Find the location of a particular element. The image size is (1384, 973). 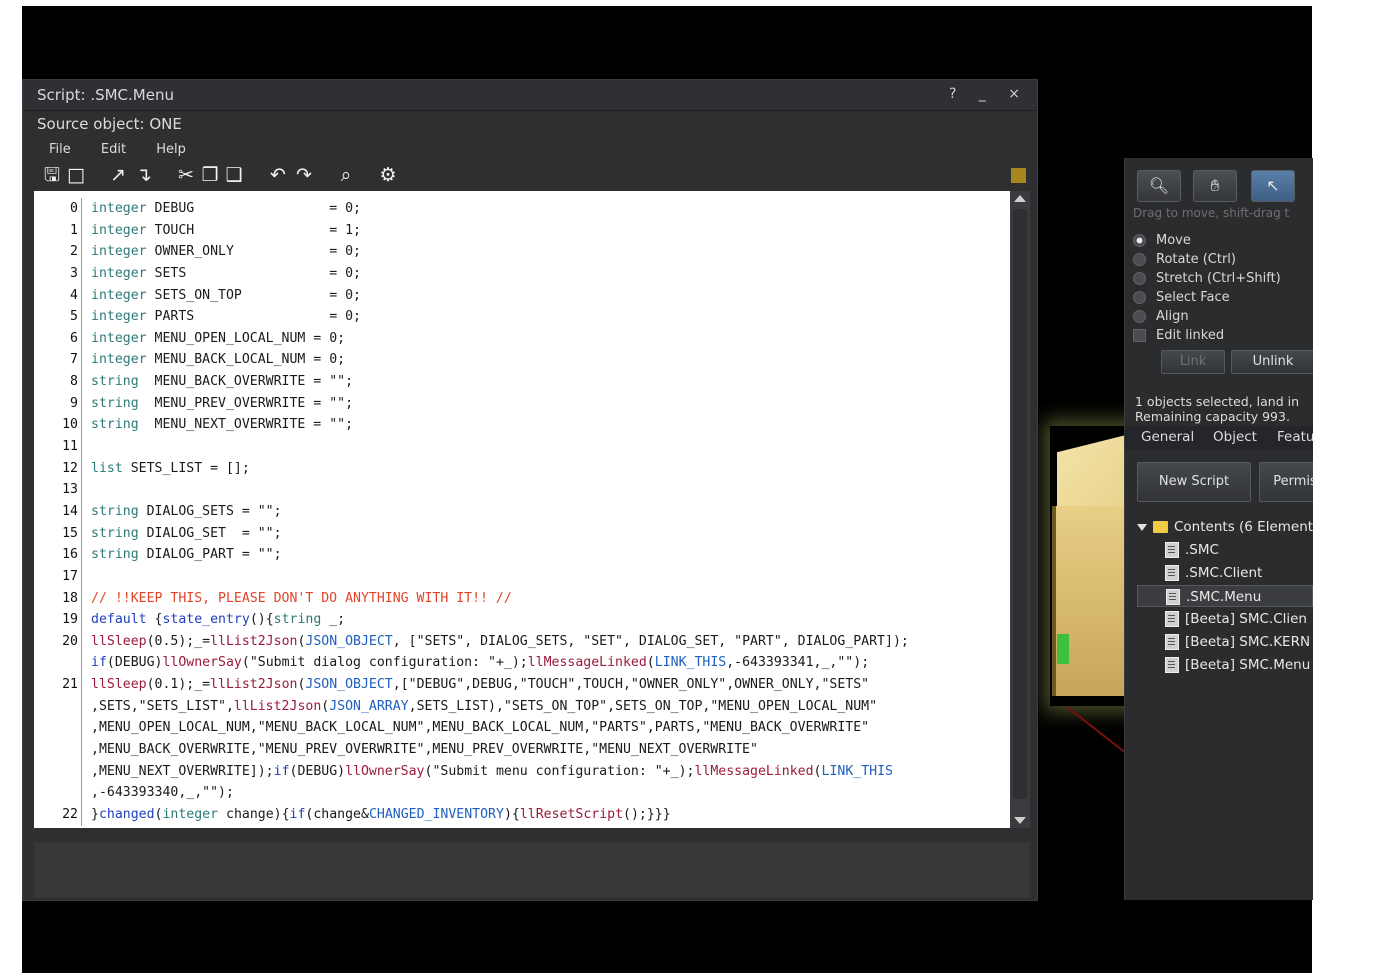

code-line: 8 string MENU_BACK_OVERWRITE = ""; is located at coordinates (522, 382).